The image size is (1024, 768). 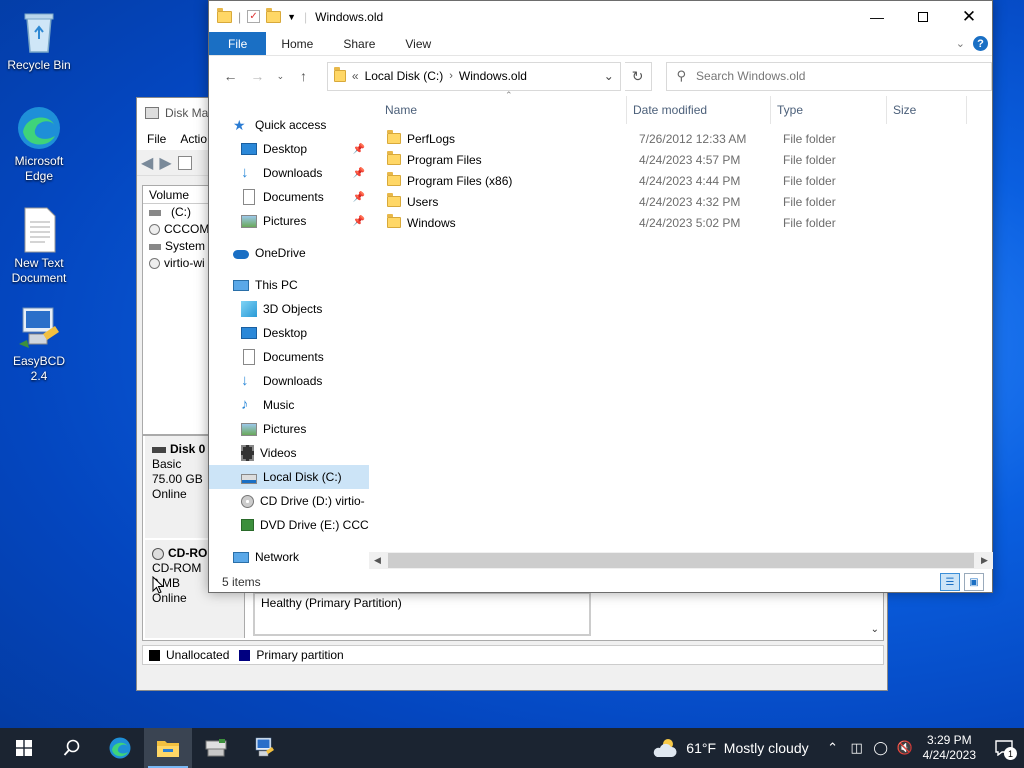 I want to click on file-row: PerfLogs 7/26/2012 12:33 AM File folder, so click(x=683, y=138).